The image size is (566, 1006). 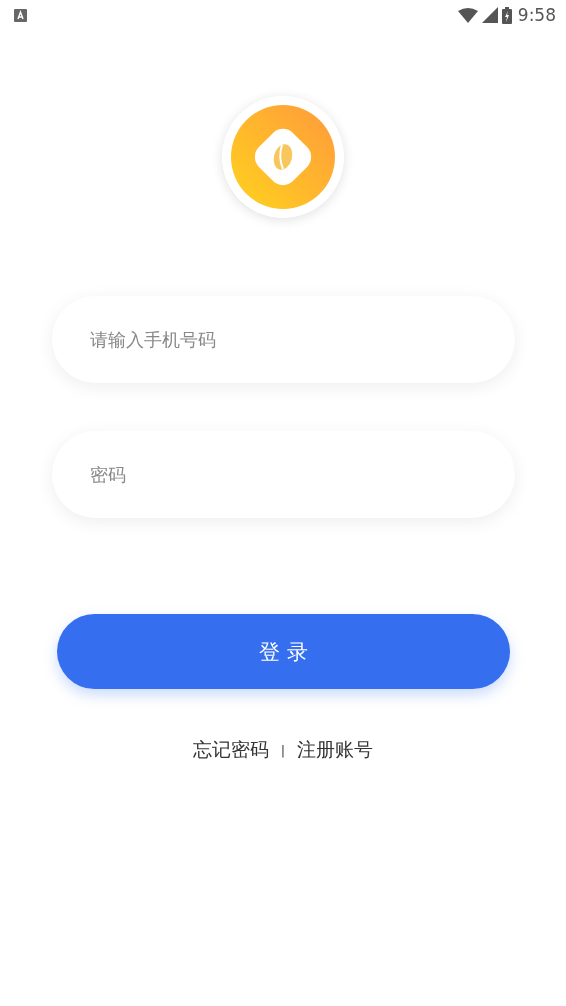 What do you see at coordinates (283, 339) in the screenshot?
I see `phone-input: 请输入手机号码` at bounding box center [283, 339].